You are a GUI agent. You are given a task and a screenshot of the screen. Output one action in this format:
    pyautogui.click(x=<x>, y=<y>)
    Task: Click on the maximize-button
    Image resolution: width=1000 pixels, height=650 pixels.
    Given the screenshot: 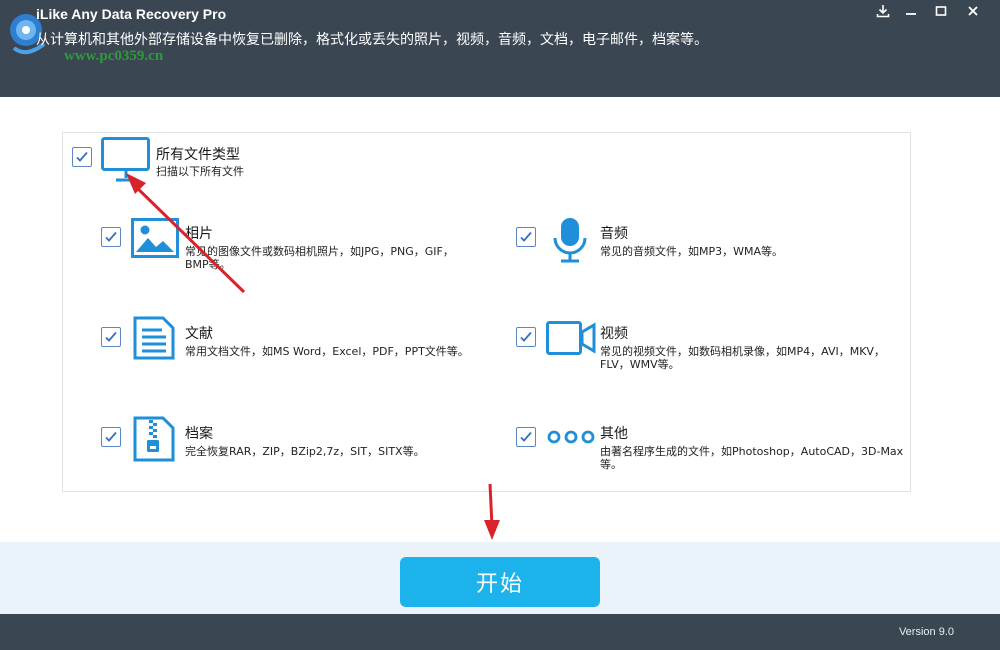 What is the action you would take?
    pyautogui.click(x=941, y=11)
    